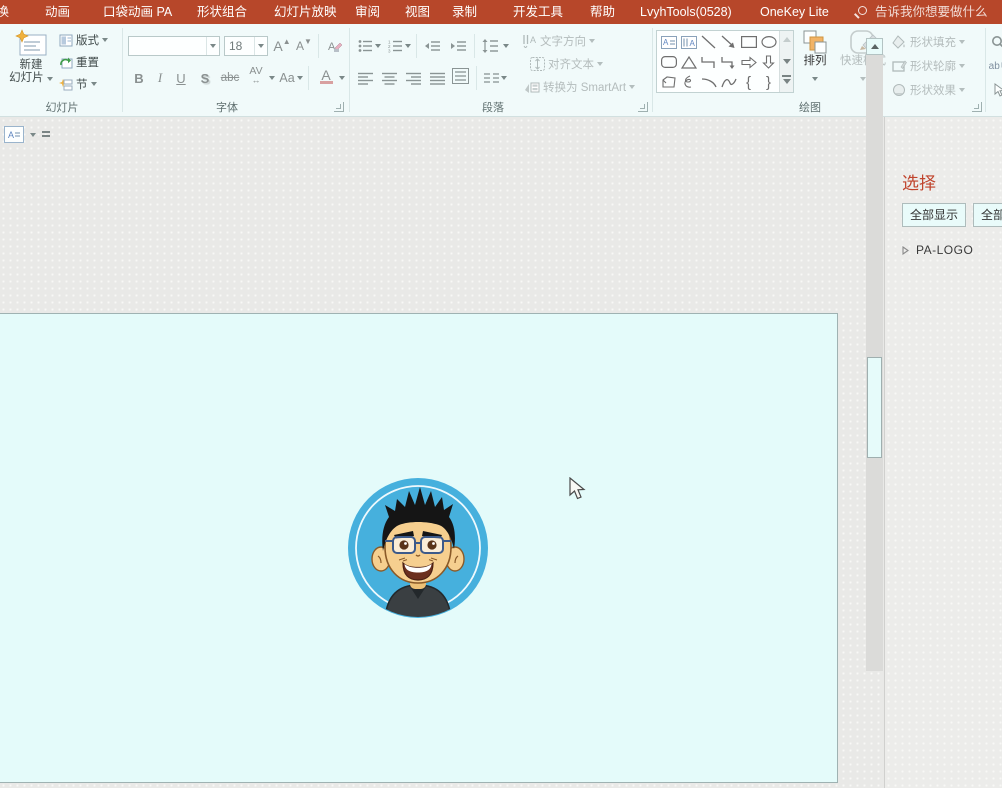 The image size is (1002, 788). I want to click on collapse-chevron-icon, so click(46, 134).